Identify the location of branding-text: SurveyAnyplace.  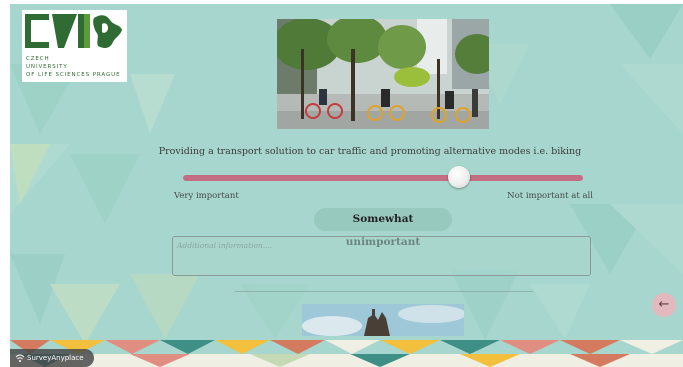
(55, 358).